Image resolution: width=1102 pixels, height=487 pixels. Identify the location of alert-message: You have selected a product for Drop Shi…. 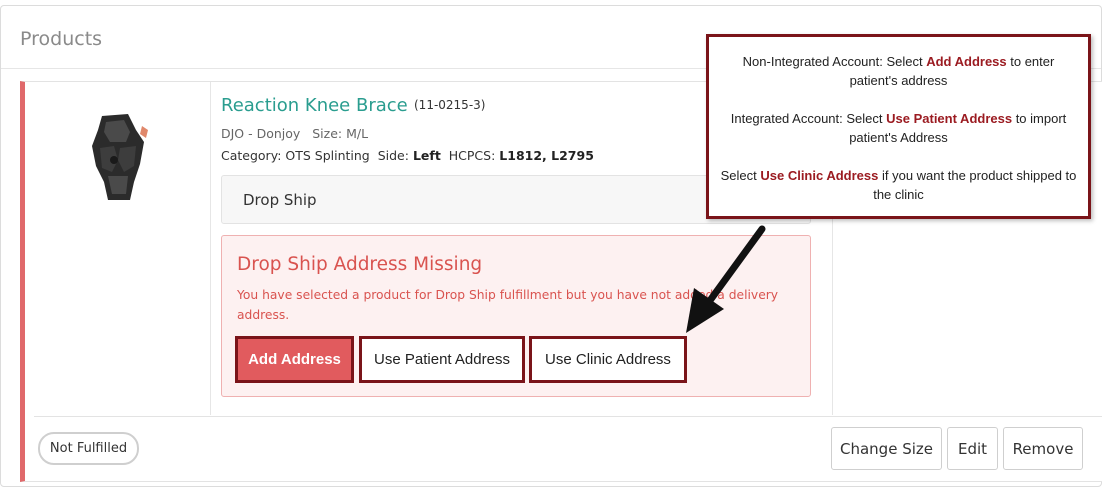
(508, 305).